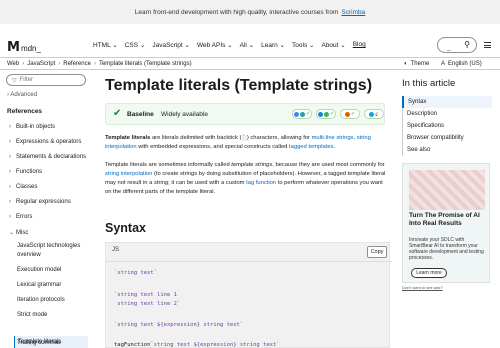  What do you see at coordinates (250, 57) in the screenshot?
I see `header-divider` at bounding box center [250, 57].